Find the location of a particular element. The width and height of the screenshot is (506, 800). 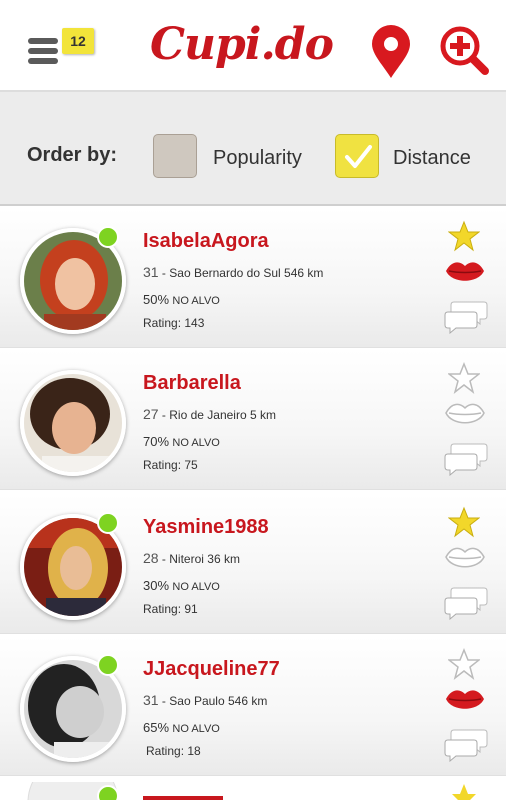

app-header: 12 Cupi.do is located at coordinates (253, 45).